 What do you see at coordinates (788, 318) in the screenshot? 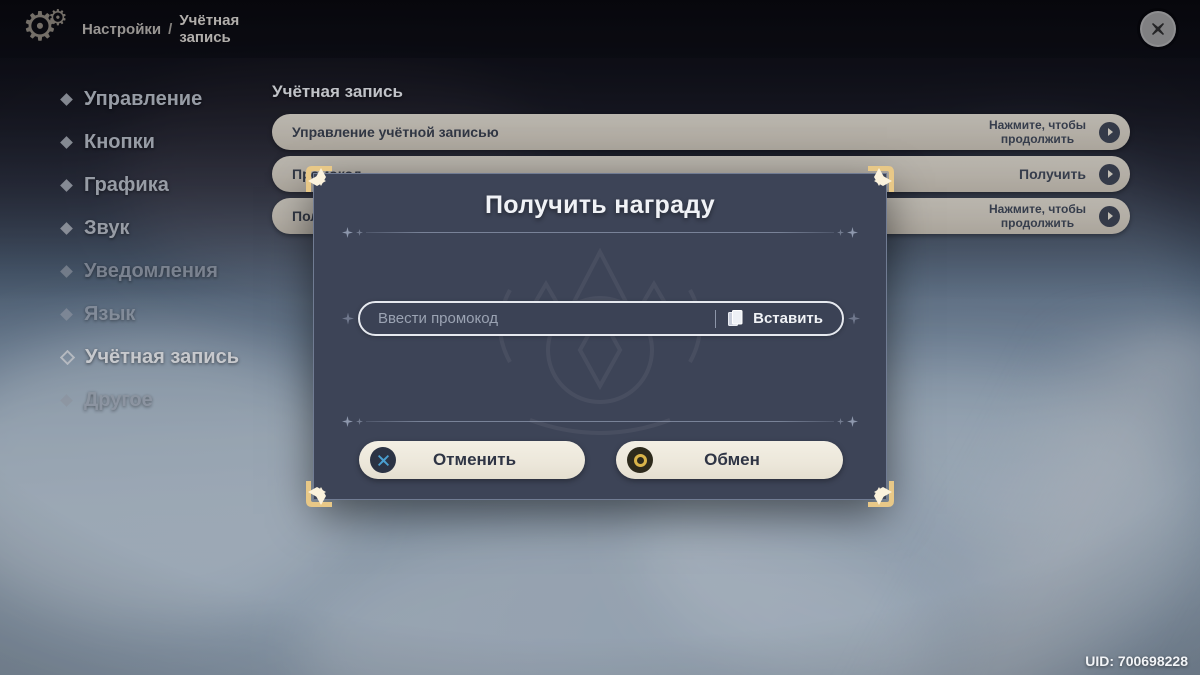
I see `paste-label: Вставить` at bounding box center [788, 318].